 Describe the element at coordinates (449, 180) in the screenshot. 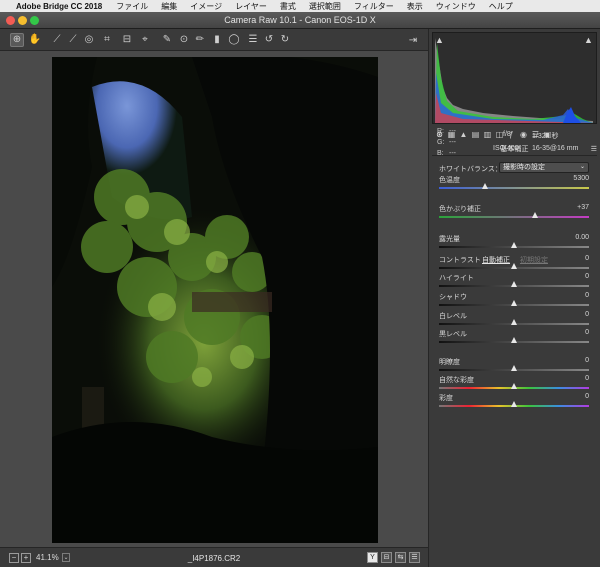

I see `slider-label: 色温度` at that location.